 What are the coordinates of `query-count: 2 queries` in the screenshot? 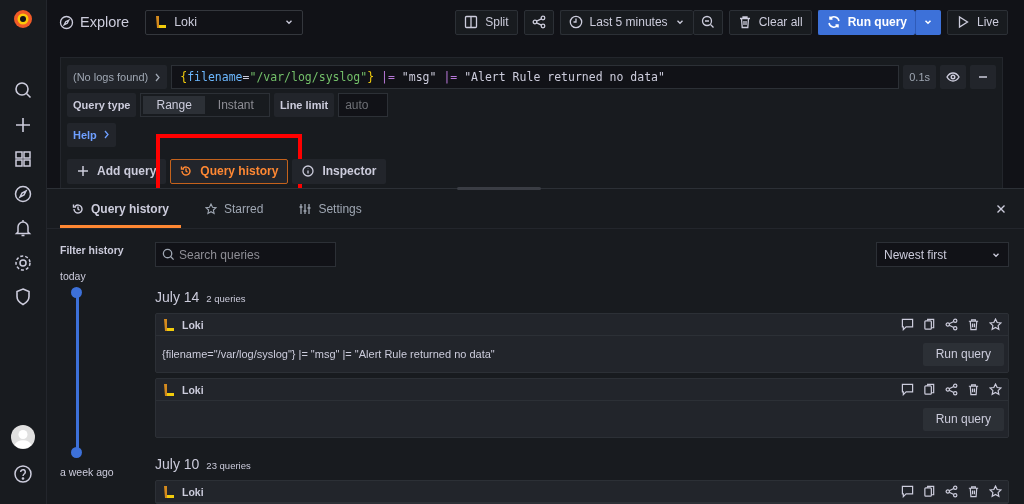 It's located at (226, 298).